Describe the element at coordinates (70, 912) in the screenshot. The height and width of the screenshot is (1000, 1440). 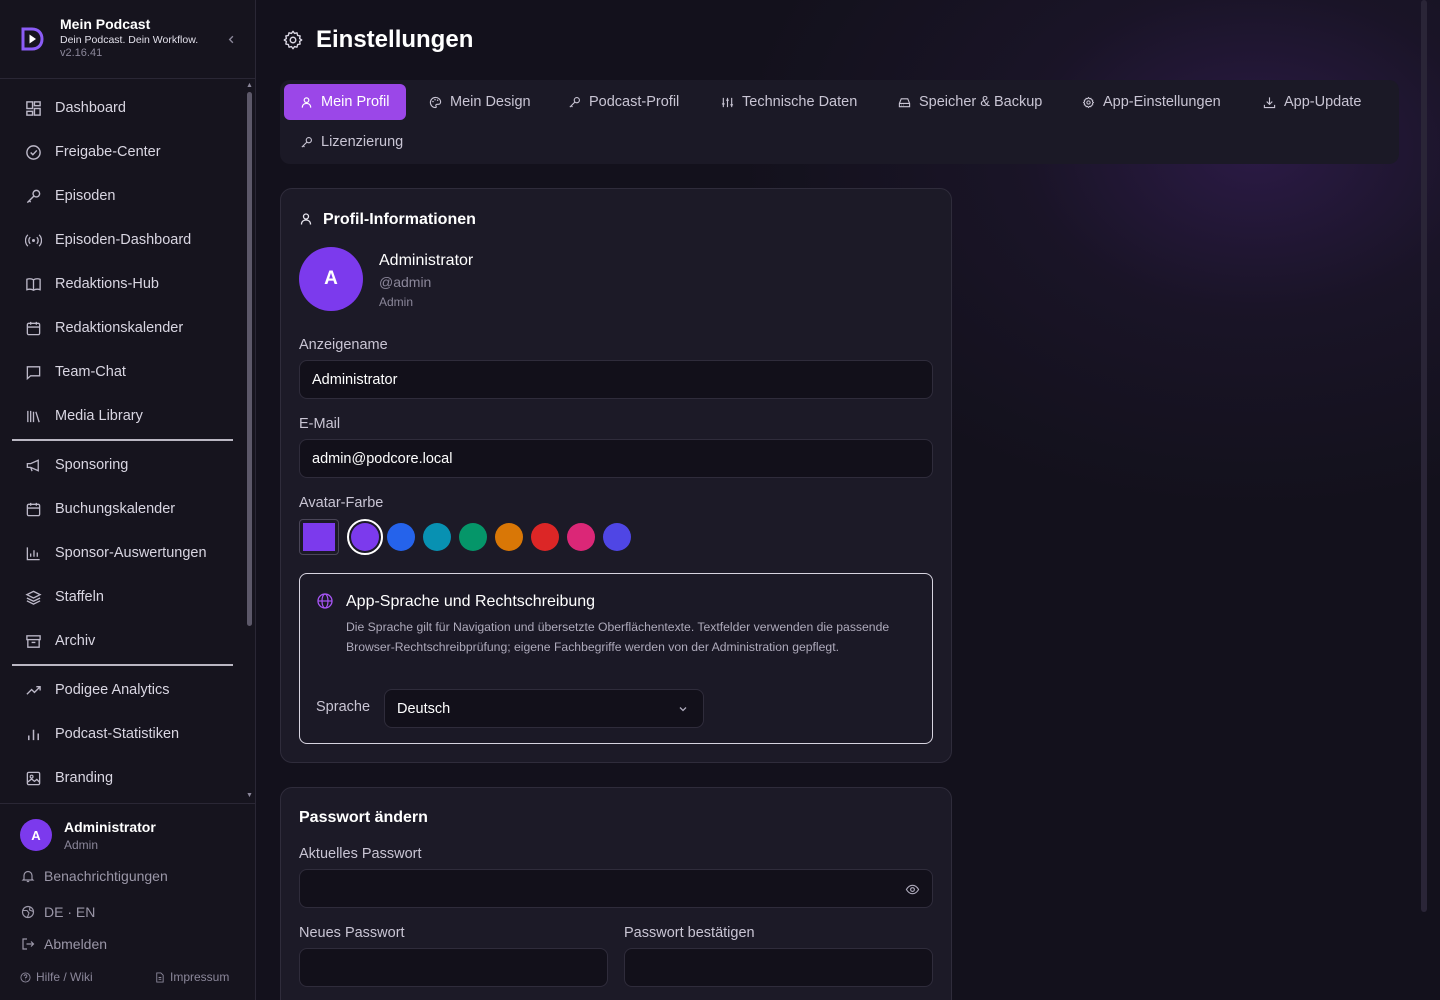
I see `language-label: DE · EN` at that location.